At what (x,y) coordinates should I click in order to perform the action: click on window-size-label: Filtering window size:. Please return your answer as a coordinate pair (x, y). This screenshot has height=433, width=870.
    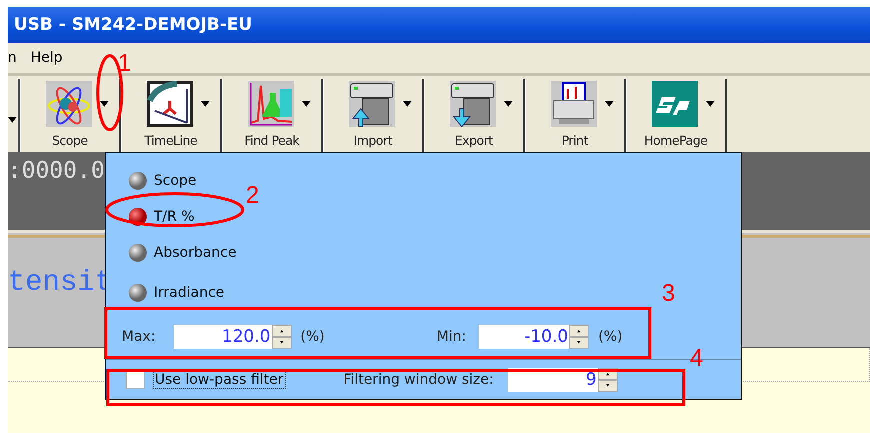
    Looking at the image, I should click on (419, 380).